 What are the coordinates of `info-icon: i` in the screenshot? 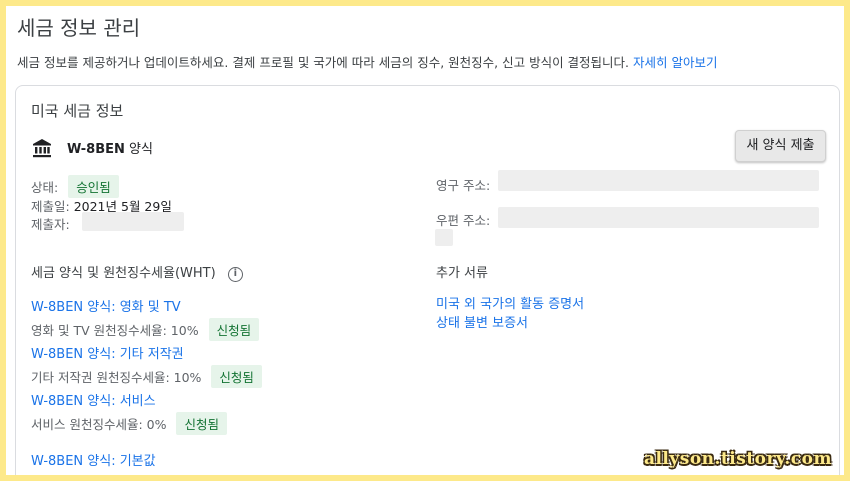 It's located at (235, 274).